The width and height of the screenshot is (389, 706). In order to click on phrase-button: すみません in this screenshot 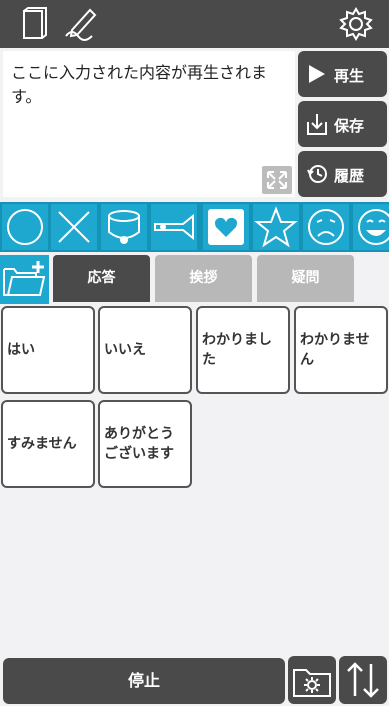, I will do `click(48, 444)`.